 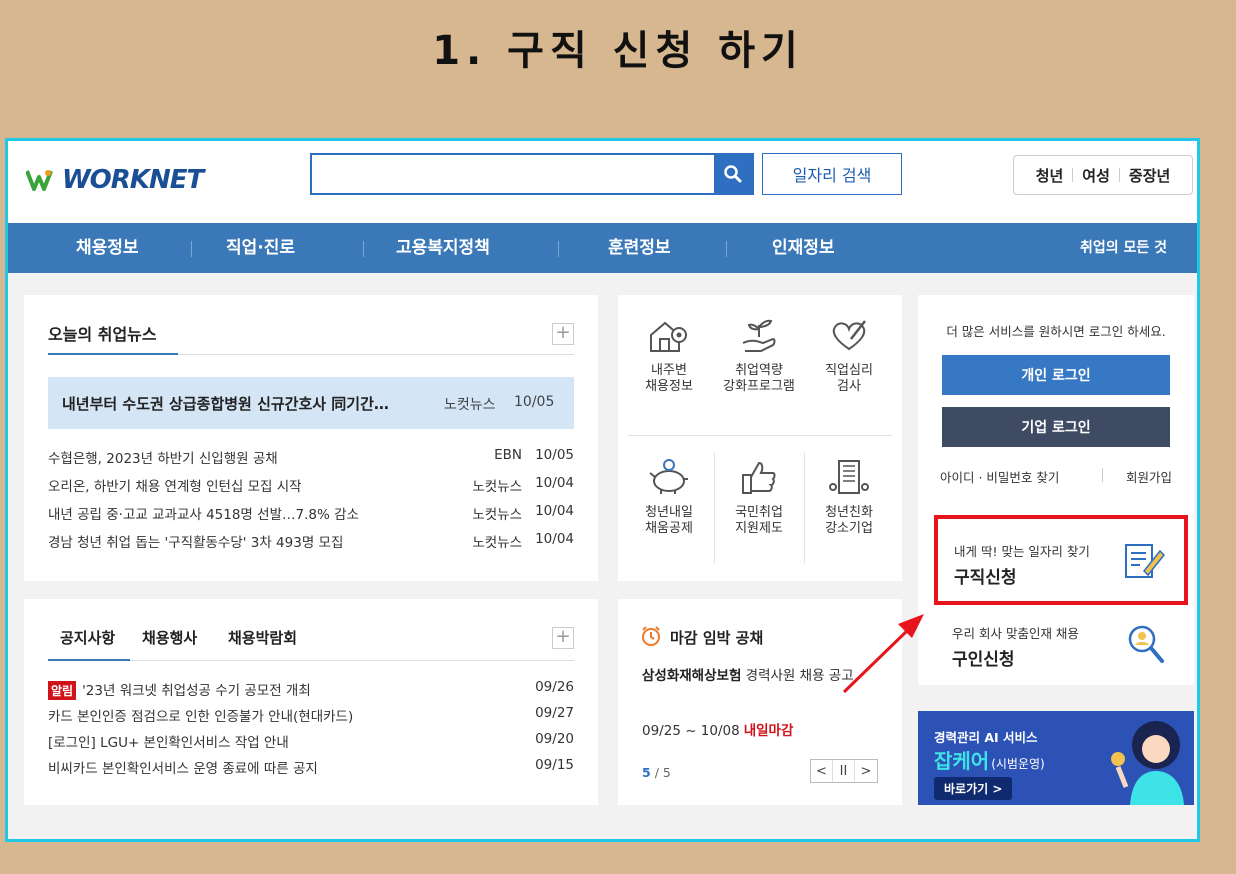 What do you see at coordinates (311, 742) in the screenshot?
I see `notice-row: [로그인] LGU+ 본인확인서비스 작업 안내 09/20` at bounding box center [311, 742].